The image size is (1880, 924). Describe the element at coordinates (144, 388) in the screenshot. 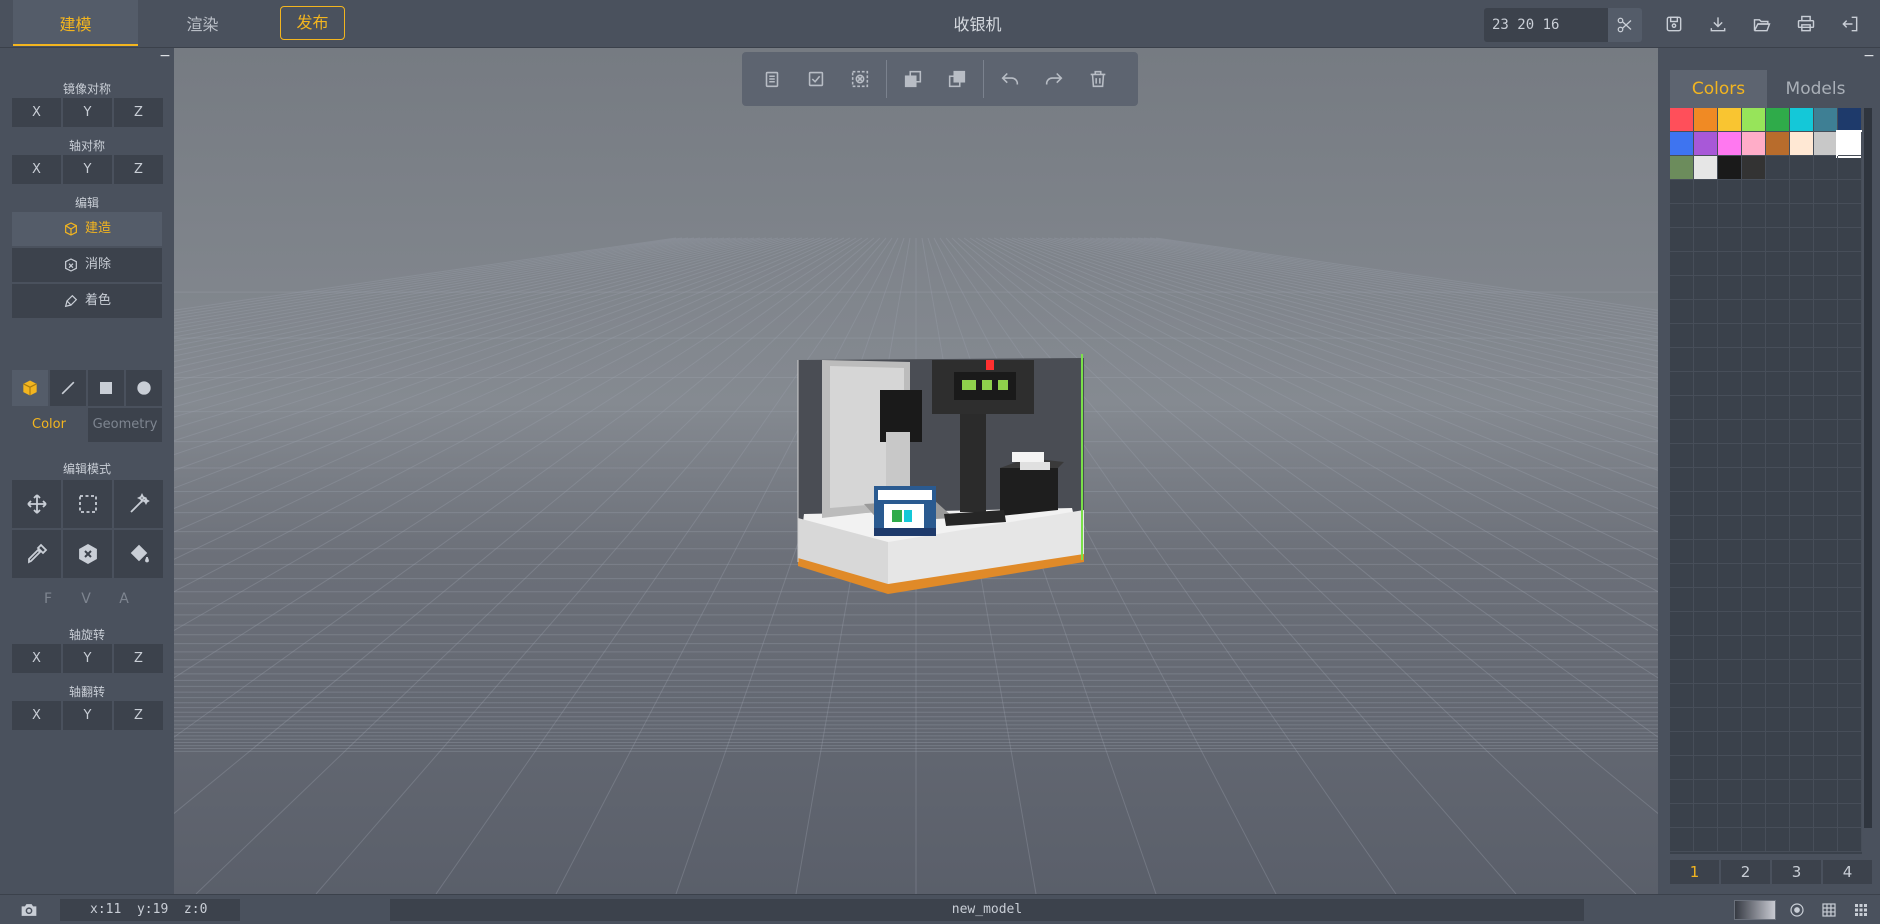

I see `circle-icon` at that location.